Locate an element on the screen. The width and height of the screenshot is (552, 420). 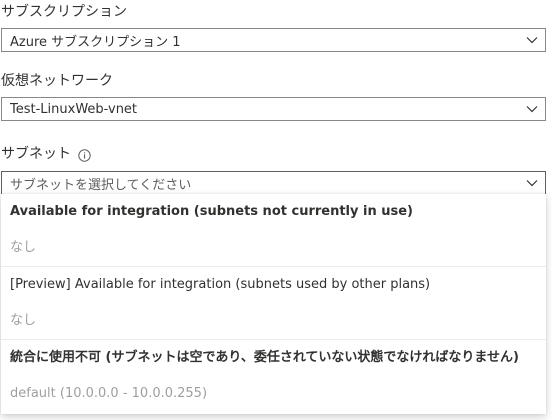
subscription-dropdown: Azure サブスクリプション 1 is located at coordinates (273, 40).